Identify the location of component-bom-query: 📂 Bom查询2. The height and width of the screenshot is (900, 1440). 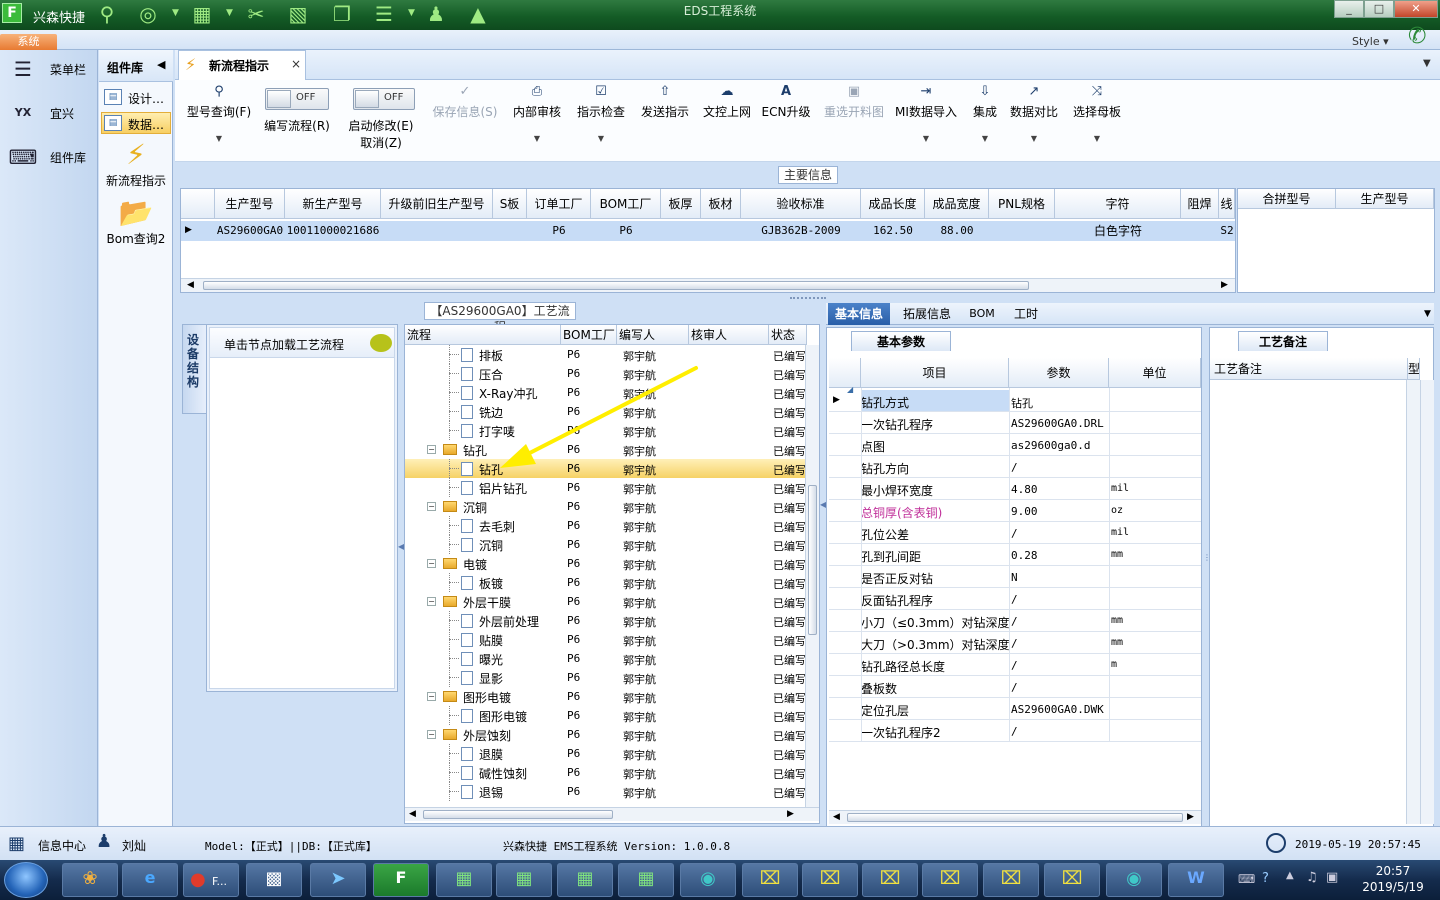
(136, 225).